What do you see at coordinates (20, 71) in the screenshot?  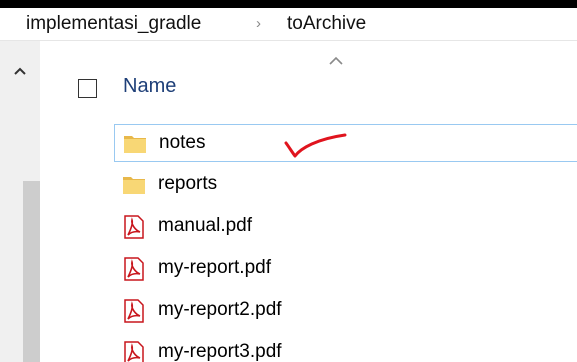 I see `scroll-up-icon` at bounding box center [20, 71].